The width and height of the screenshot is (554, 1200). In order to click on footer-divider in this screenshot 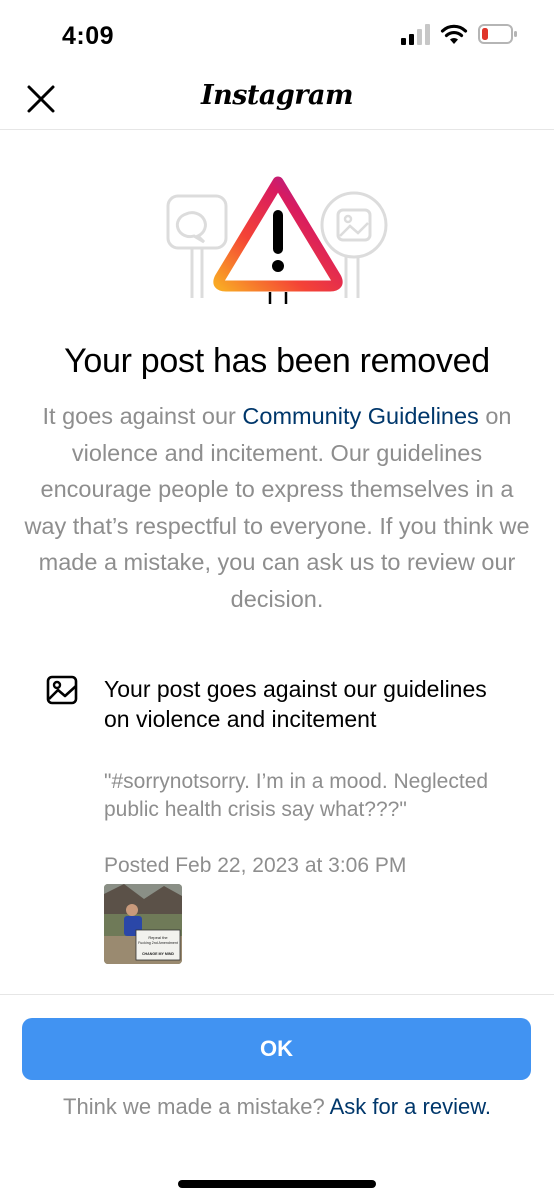, I will do `click(277, 994)`.